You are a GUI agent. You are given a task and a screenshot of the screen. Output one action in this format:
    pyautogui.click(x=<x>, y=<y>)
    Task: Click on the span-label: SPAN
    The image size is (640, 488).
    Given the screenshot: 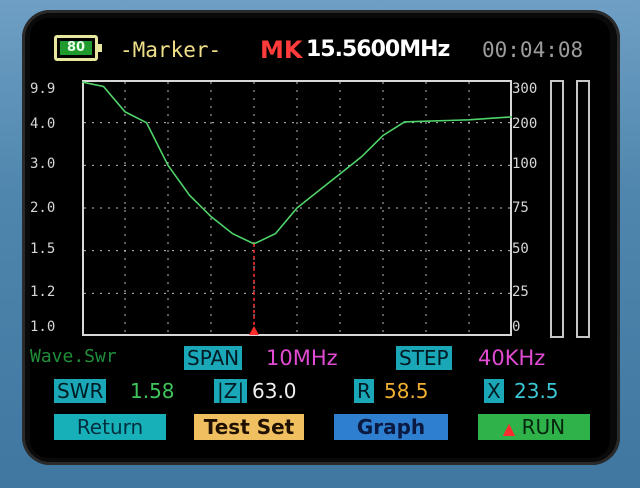 What is the action you would take?
    pyautogui.click(x=213, y=358)
    